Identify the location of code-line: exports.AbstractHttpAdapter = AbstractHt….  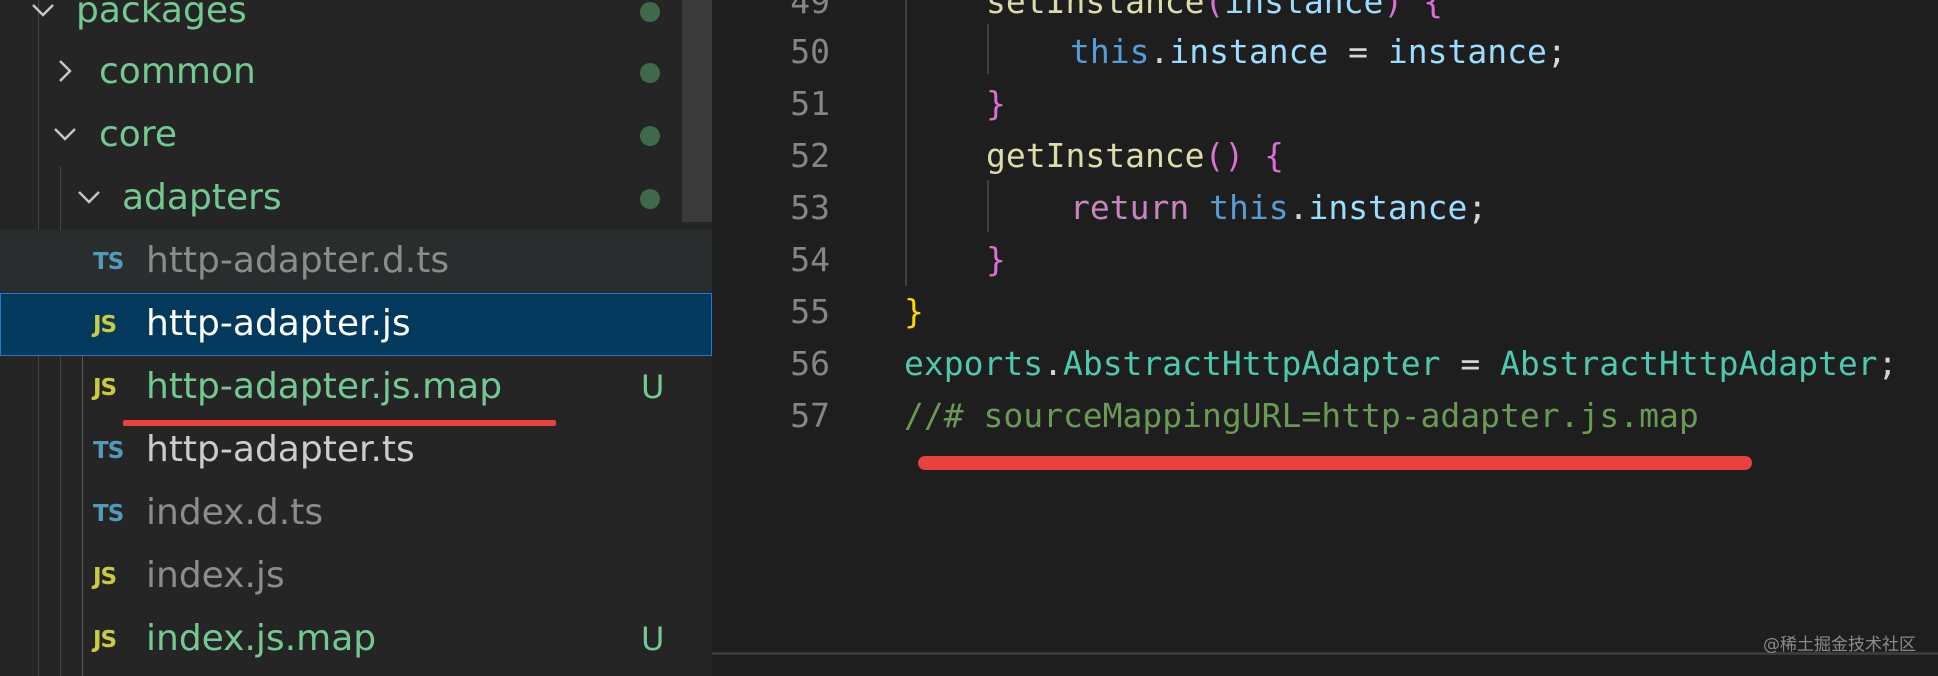
(1400, 364).